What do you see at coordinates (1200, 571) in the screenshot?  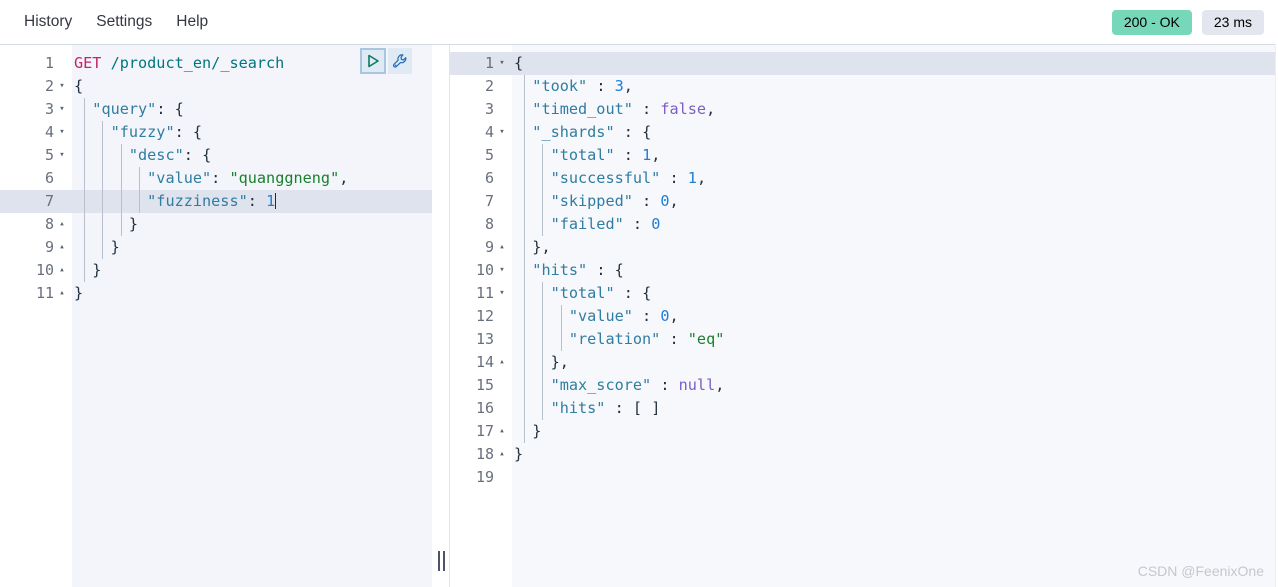 I see `watermark: CSDN @FeenixOne` at bounding box center [1200, 571].